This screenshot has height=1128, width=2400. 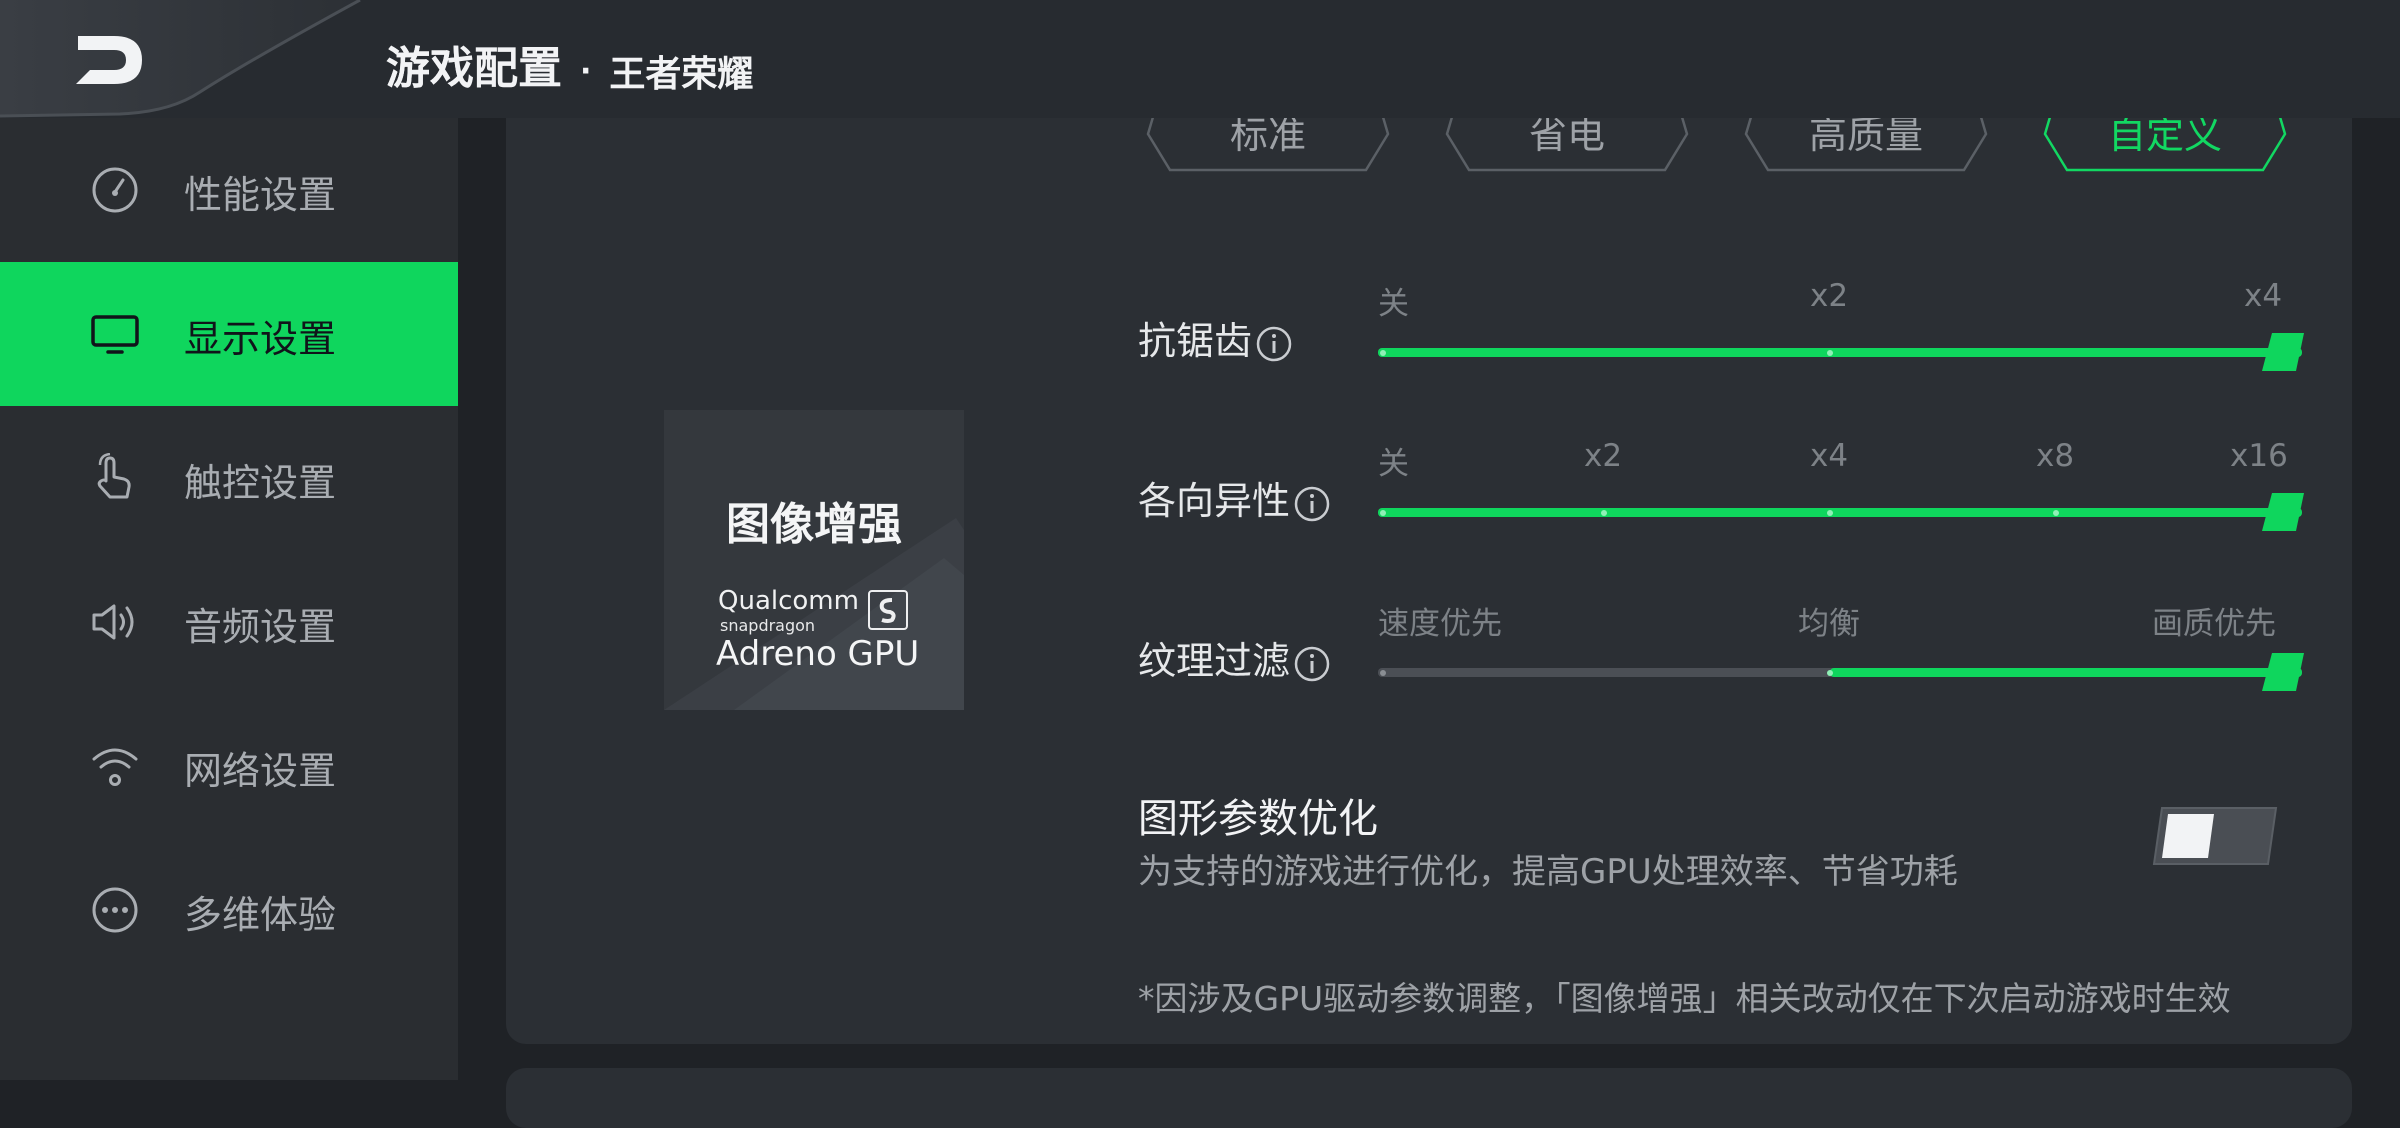 What do you see at coordinates (1548, 872) in the screenshot?
I see `graphics-opt-description: 为支持的游戏进行优化，提高GPU处理效率、节省功耗` at bounding box center [1548, 872].